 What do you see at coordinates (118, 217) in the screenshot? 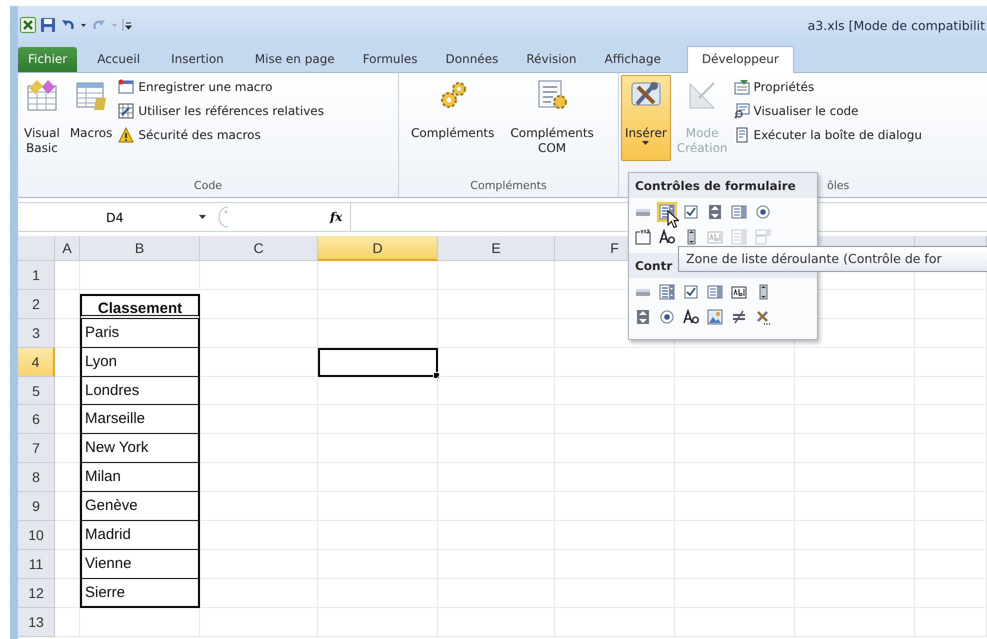
I see `name-box: D4` at bounding box center [118, 217].